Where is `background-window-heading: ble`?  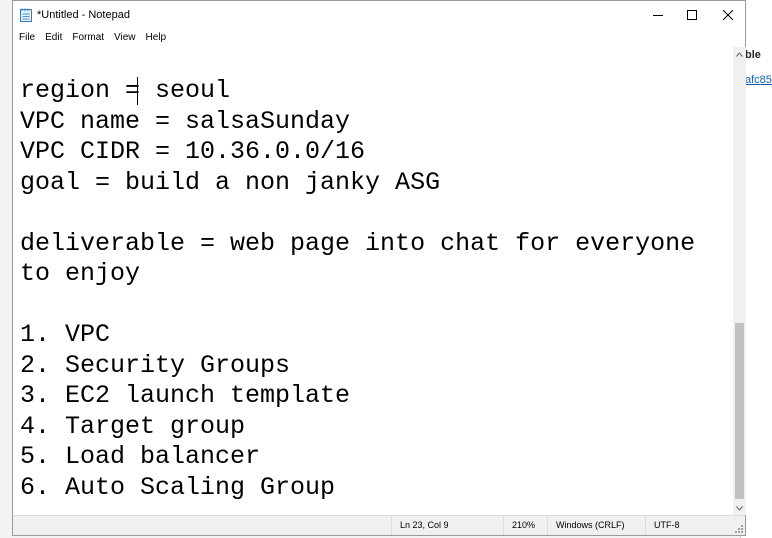 background-window-heading: ble is located at coordinates (753, 55).